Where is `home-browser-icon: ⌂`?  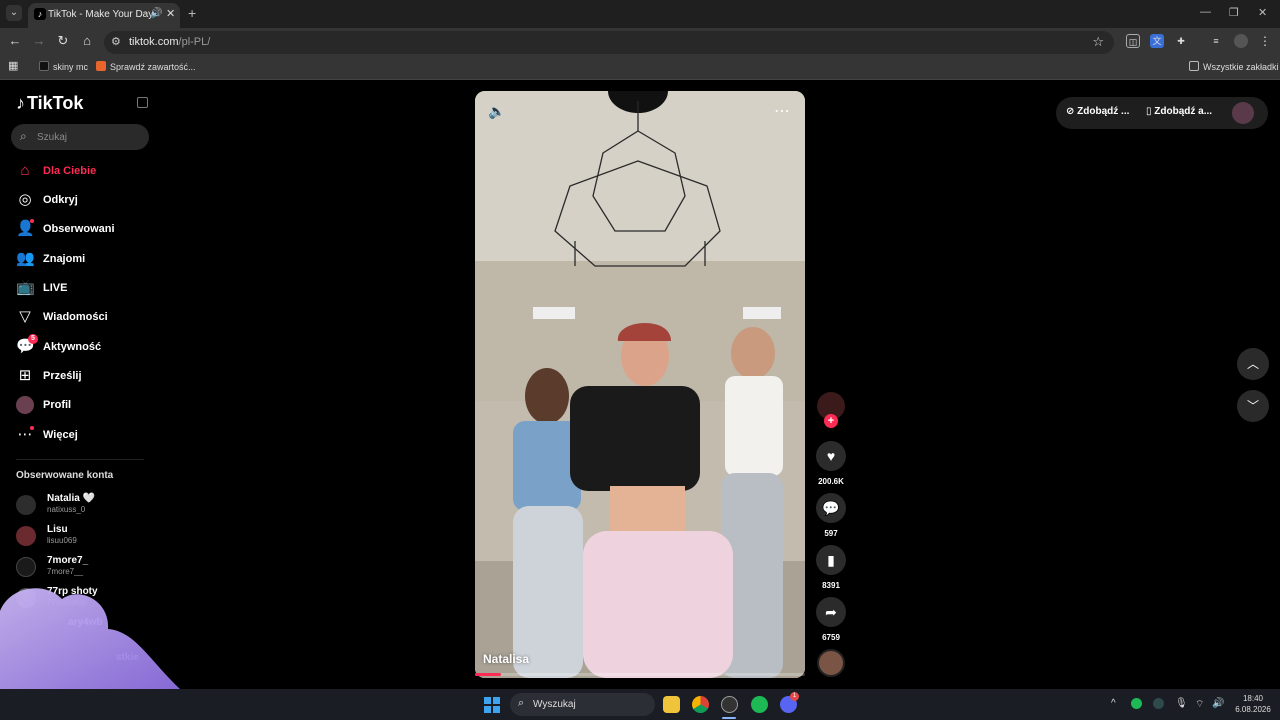 home-browser-icon: ⌂ is located at coordinates (87, 40).